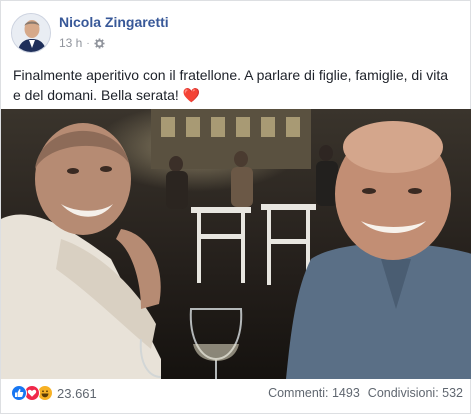 This screenshot has height=414, width=471. What do you see at coordinates (365, 393) in the screenshot?
I see `engagement-counts: Commenti: 1493 Condivisioni: 532` at bounding box center [365, 393].